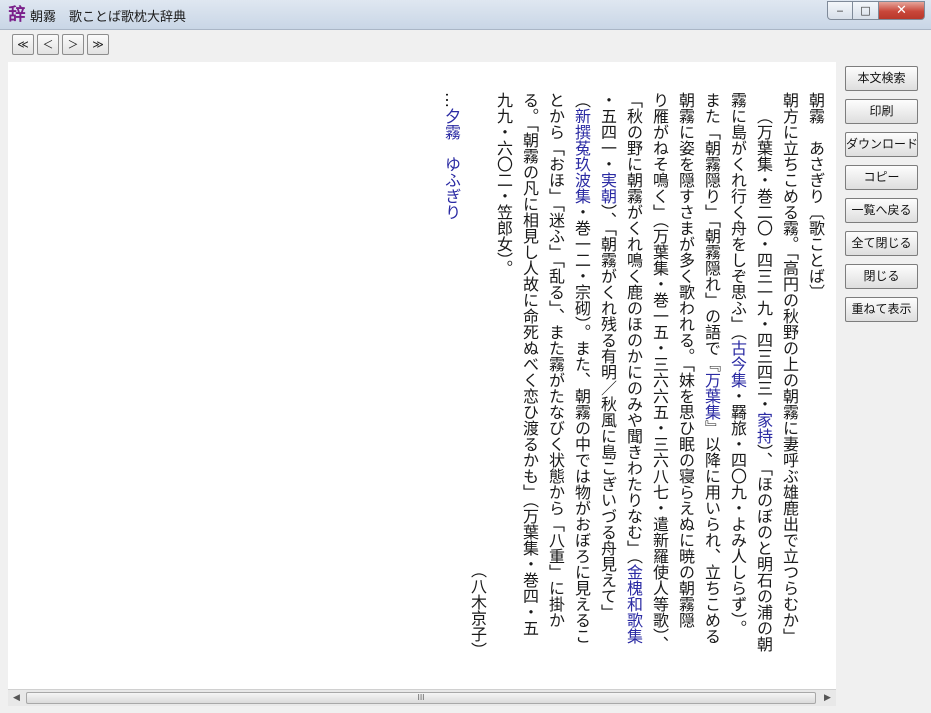  What do you see at coordinates (633, 604) in the screenshot?
I see `link-kinkai-wakashu: 金槐和歌集` at bounding box center [633, 604].